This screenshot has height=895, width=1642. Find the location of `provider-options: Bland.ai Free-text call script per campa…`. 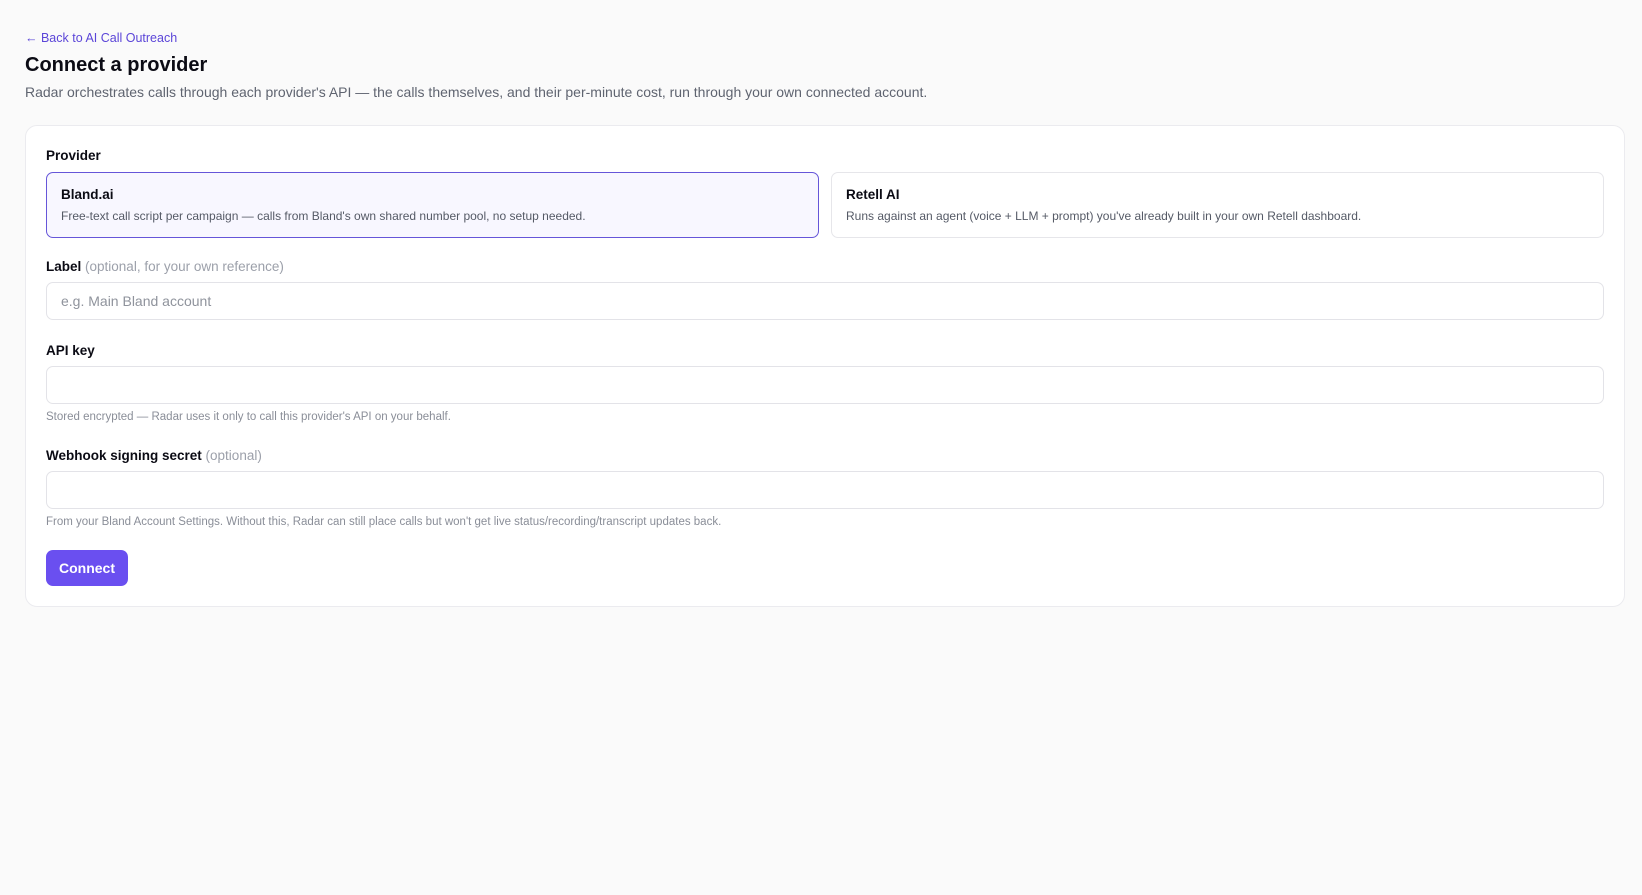

provider-options: Bland.ai Free-text call script per campa… is located at coordinates (825, 205).